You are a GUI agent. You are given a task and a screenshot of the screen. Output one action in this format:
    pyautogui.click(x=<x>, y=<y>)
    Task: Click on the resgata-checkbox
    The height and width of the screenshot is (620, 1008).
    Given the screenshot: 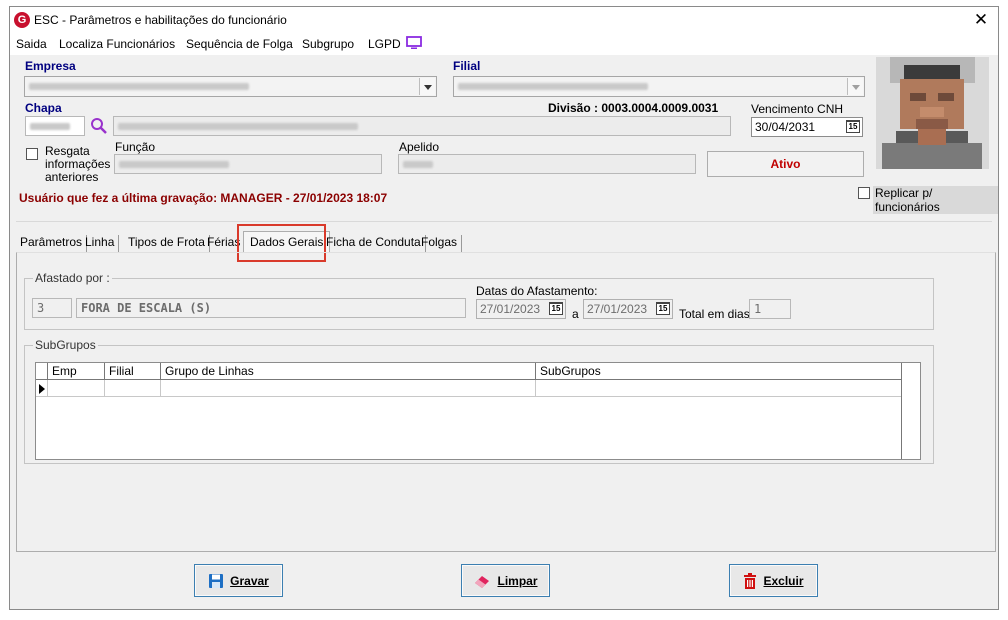 What is the action you would take?
    pyautogui.click(x=32, y=154)
    